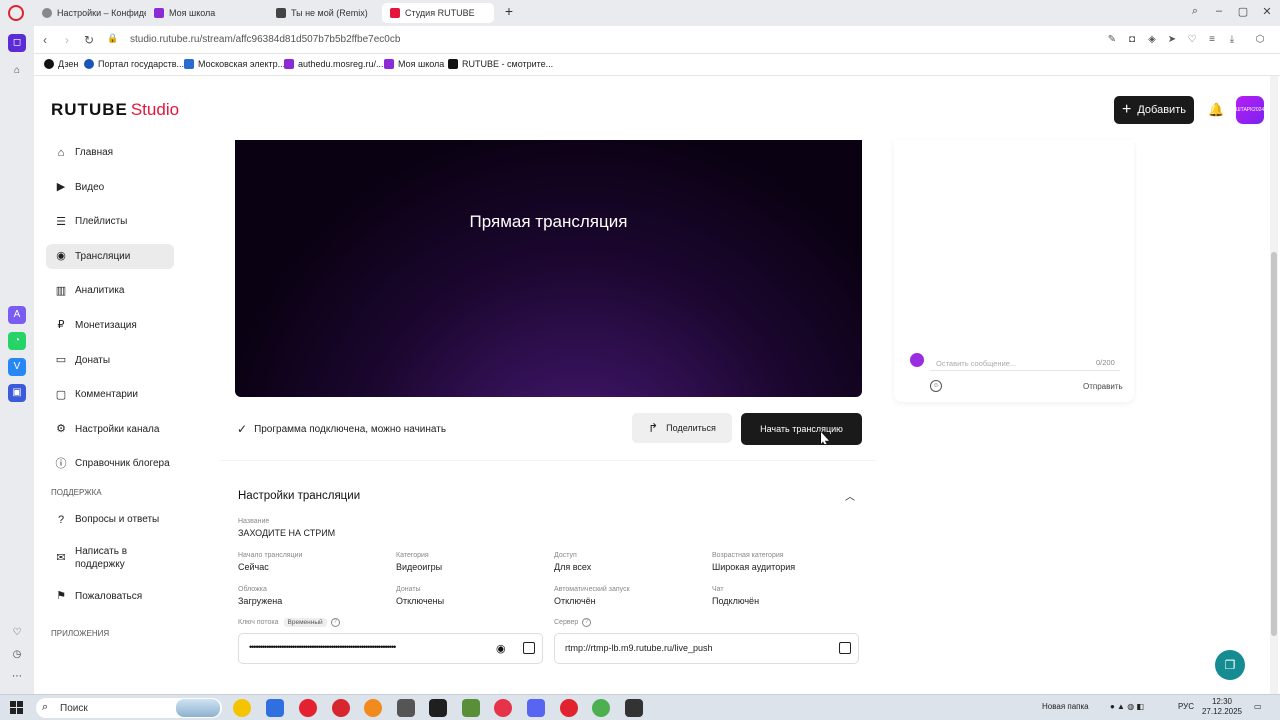 The height and width of the screenshot is (720, 1280). I want to click on edit-icon: ✎, so click(1112, 40).